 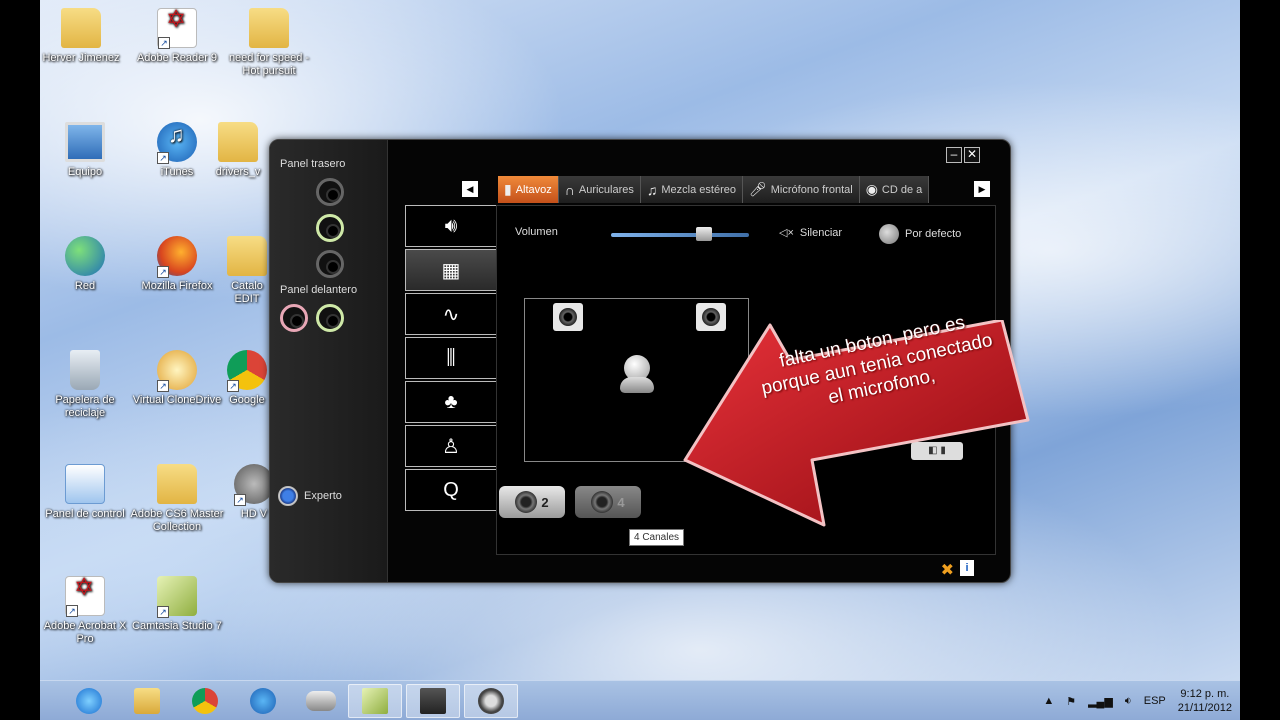 I want to click on hd-icon: ↗, so click(x=254, y=485).